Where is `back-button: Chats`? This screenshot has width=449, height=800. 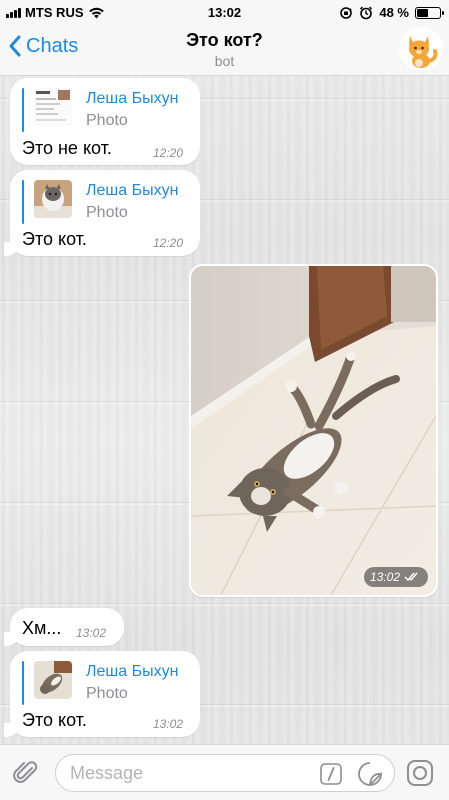
back-button: Chats is located at coordinates (43, 46).